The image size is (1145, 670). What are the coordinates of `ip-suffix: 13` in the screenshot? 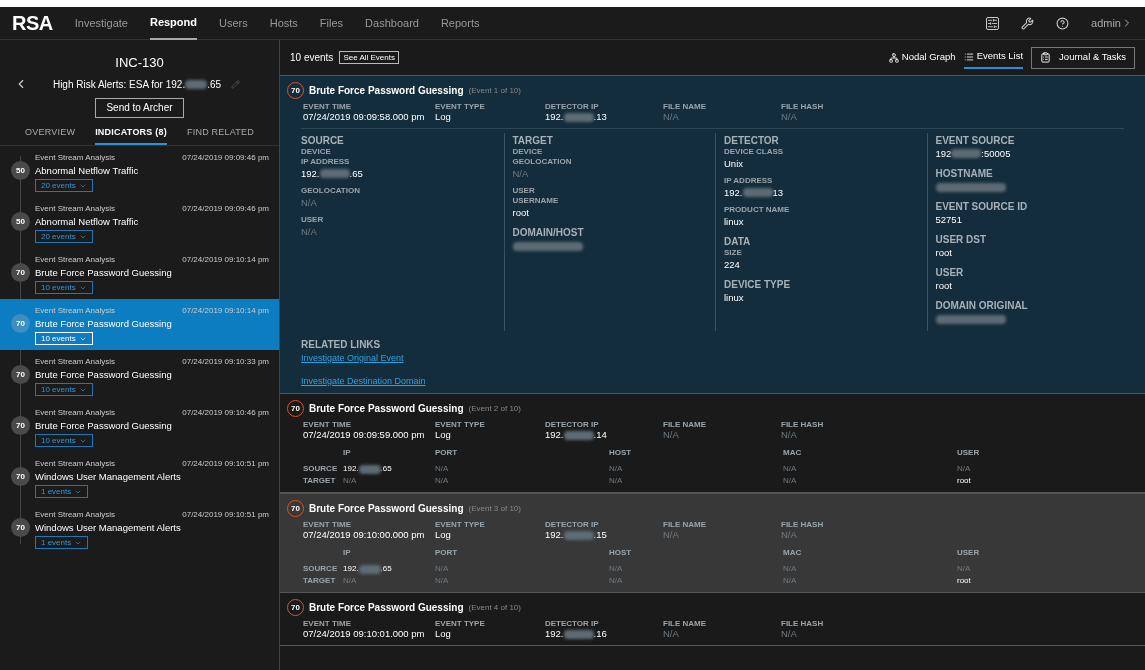 It's located at (778, 192).